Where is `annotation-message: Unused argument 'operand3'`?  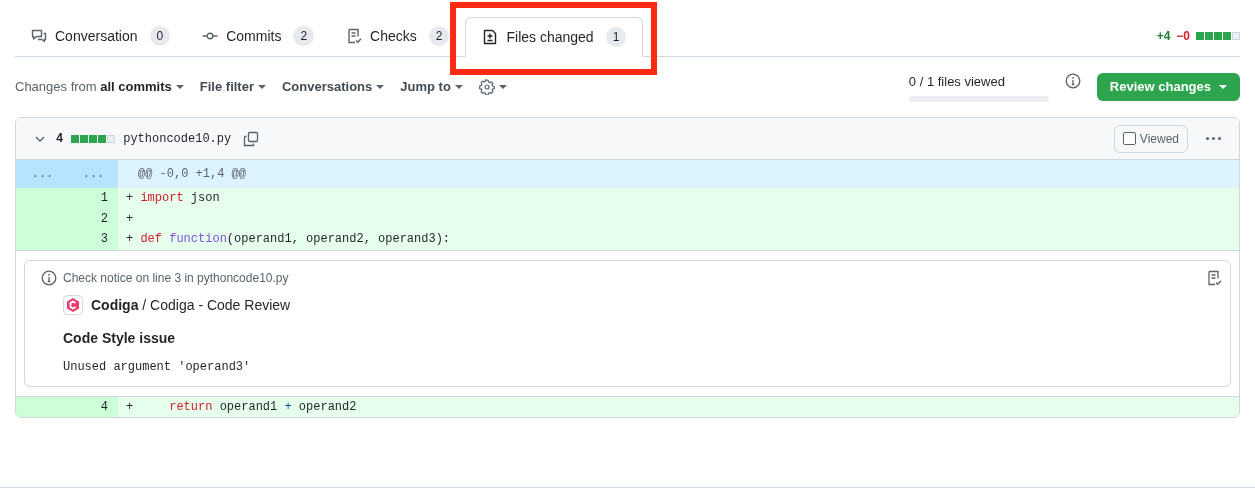
annotation-message: Unused argument 'operand3' is located at coordinates (157, 367).